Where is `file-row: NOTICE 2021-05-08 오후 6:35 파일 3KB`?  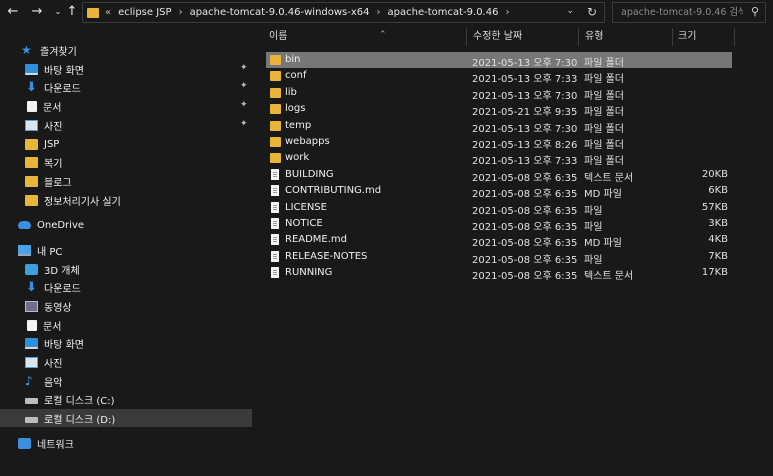 file-row: NOTICE 2021-05-08 오후 6:35 파일 3KB is located at coordinates (499, 224).